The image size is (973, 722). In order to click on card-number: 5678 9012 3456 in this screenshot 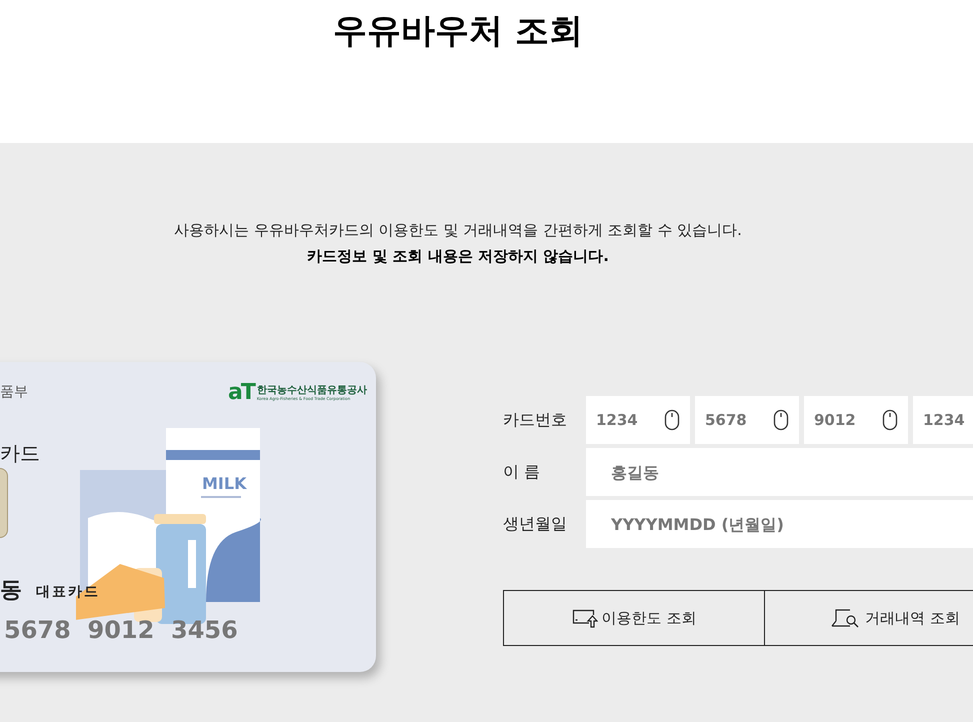, I will do `click(121, 630)`.